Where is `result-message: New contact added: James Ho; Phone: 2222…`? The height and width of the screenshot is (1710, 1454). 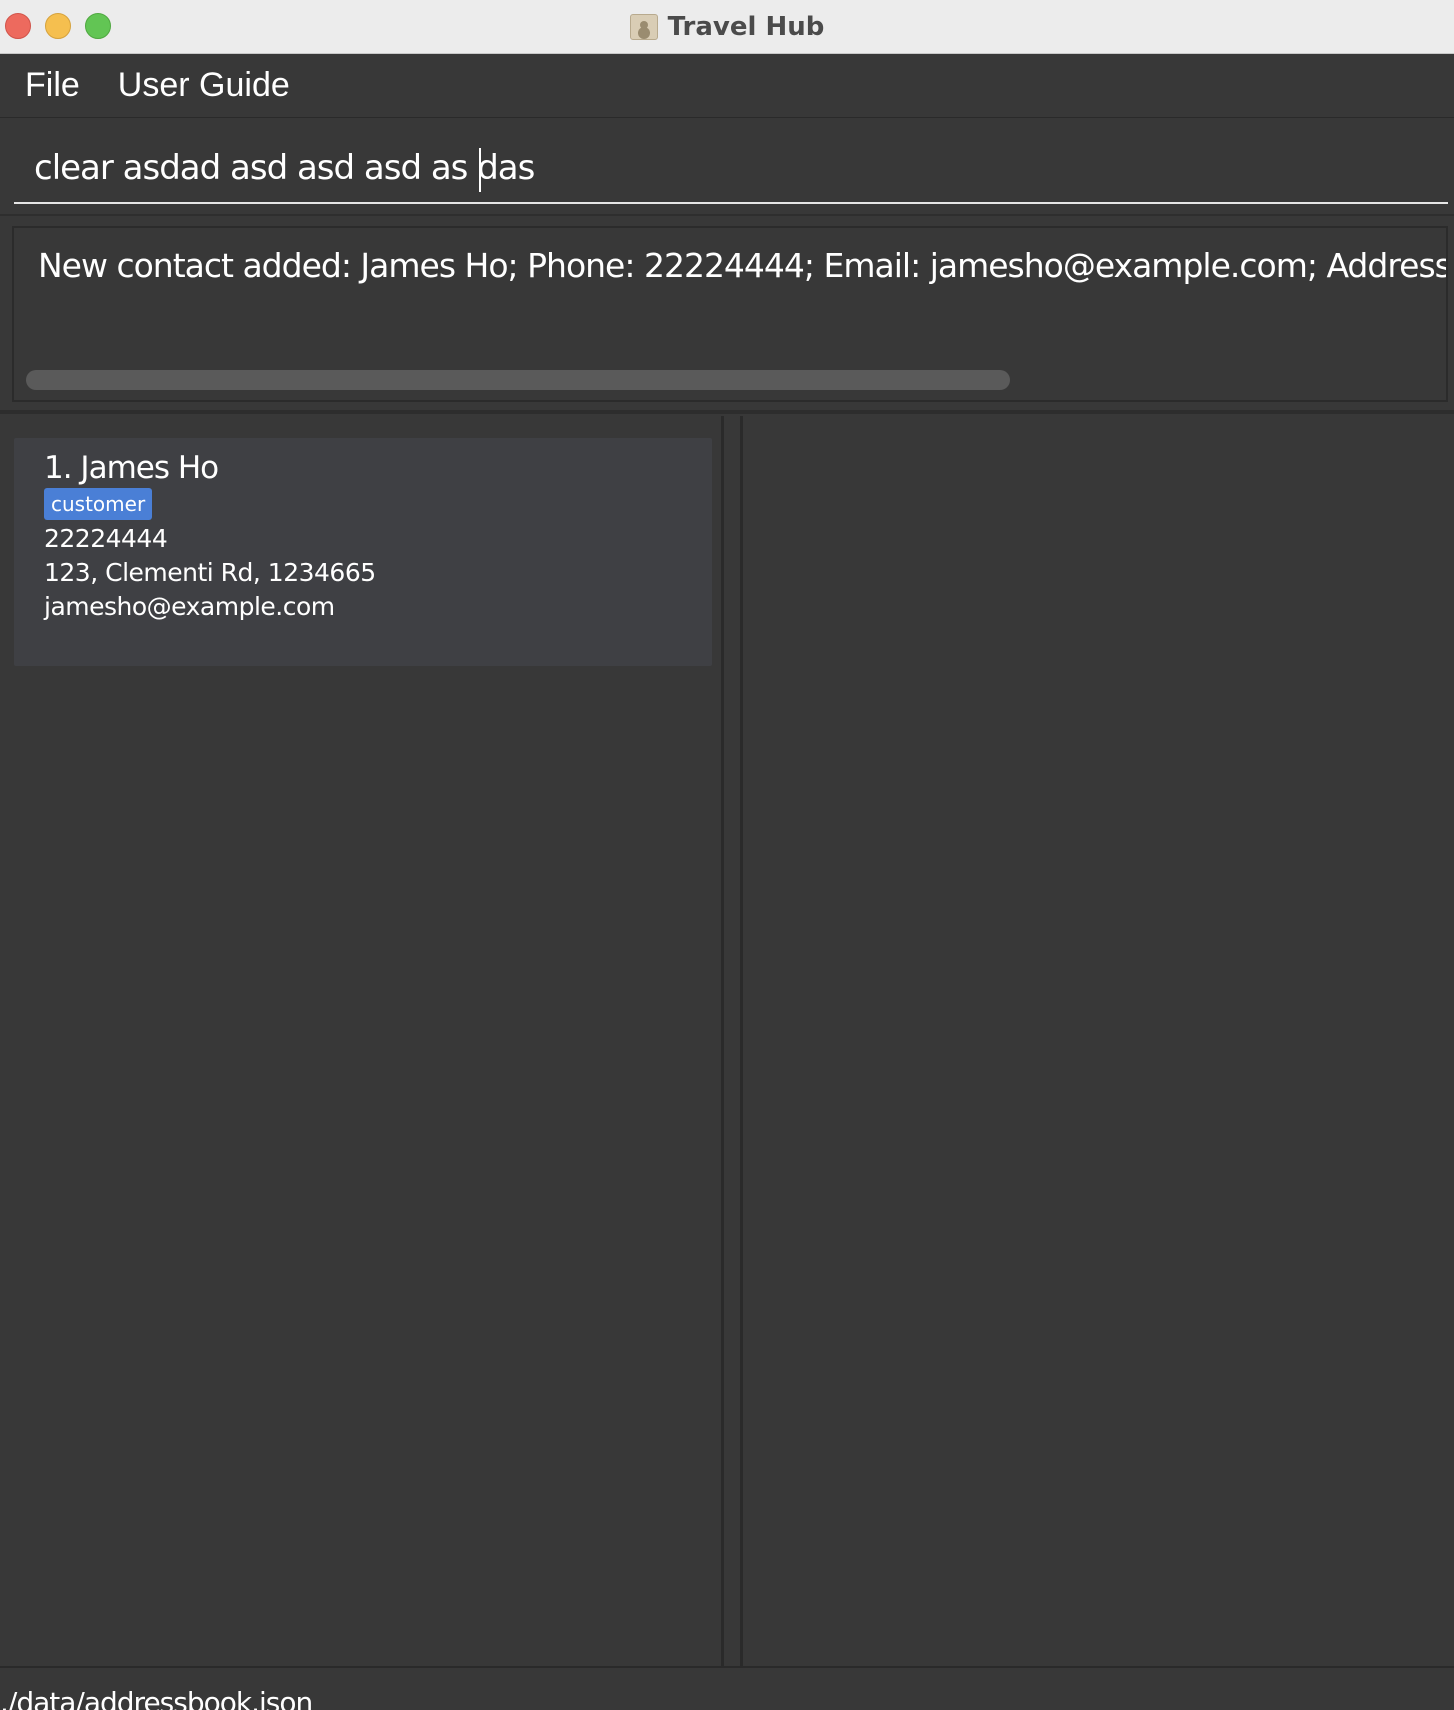
result-message: New contact added: James Ho; Phone: 2222… is located at coordinates (743, 265).